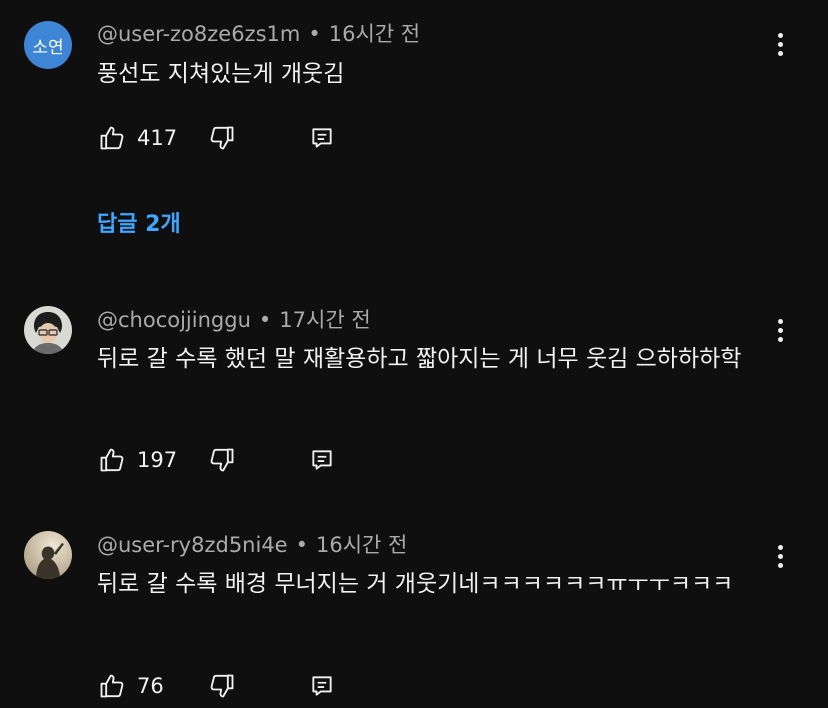 The width and height of the screenshot is (828, 708). I want to click on like-count: 76, so click(150, 686).